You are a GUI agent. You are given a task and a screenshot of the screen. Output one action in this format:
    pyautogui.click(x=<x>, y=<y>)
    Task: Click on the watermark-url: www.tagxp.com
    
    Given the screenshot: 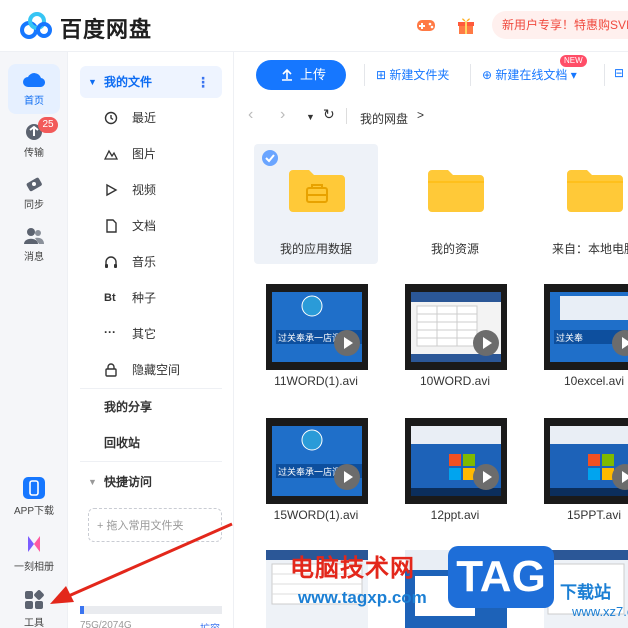 What is the action you would take?
    pyautogui.click(x=362, y=597)
    